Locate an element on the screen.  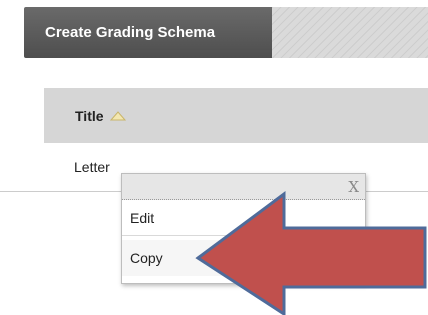
create-grading-schema-label: Create Grading Schema is located at coordinates (130, 32).